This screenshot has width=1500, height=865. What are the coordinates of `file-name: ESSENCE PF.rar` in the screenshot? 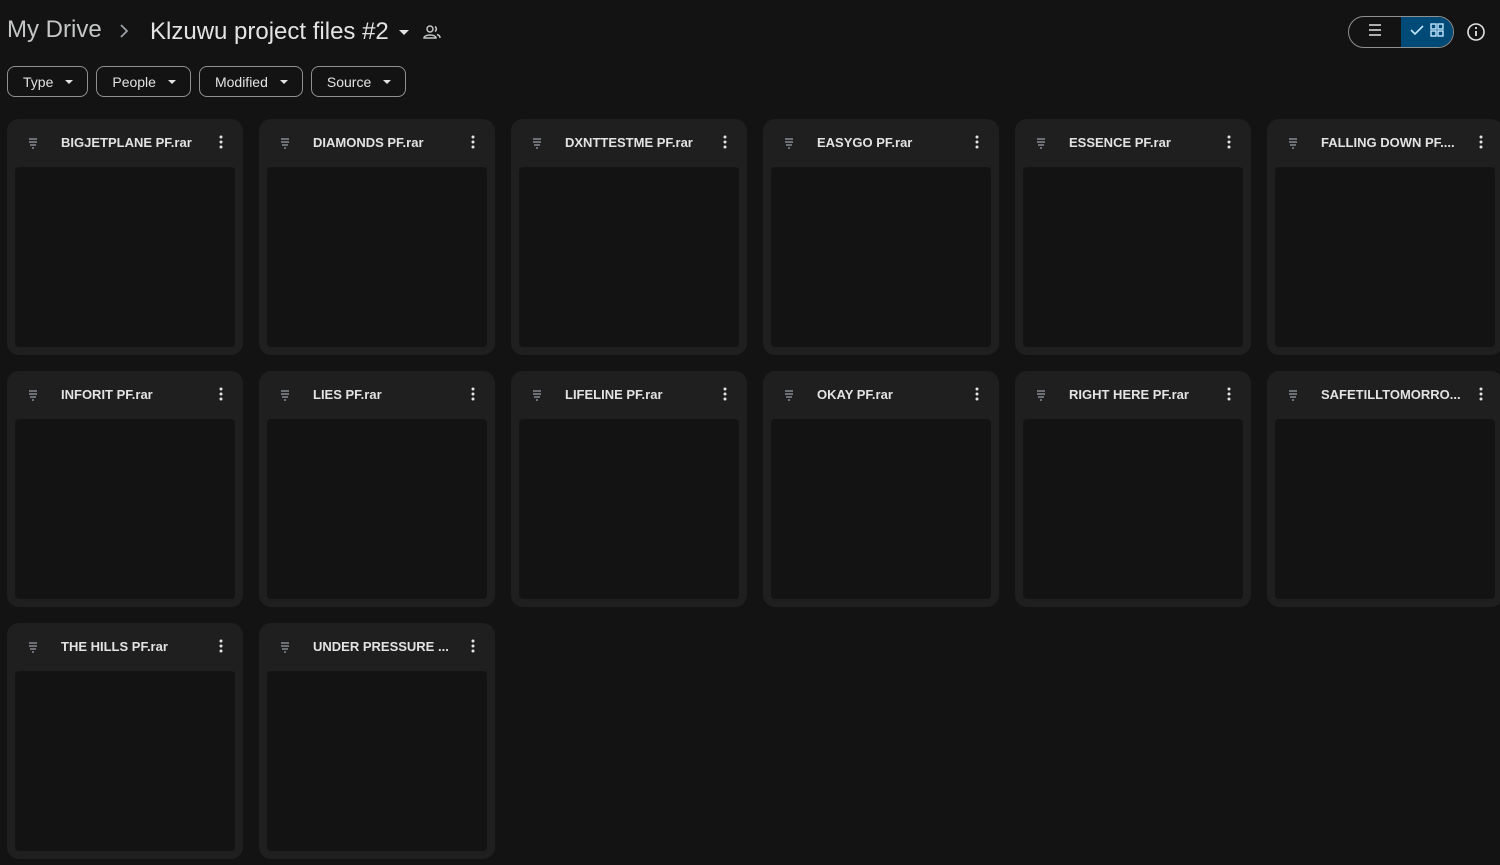 It's located at (1120, 142).